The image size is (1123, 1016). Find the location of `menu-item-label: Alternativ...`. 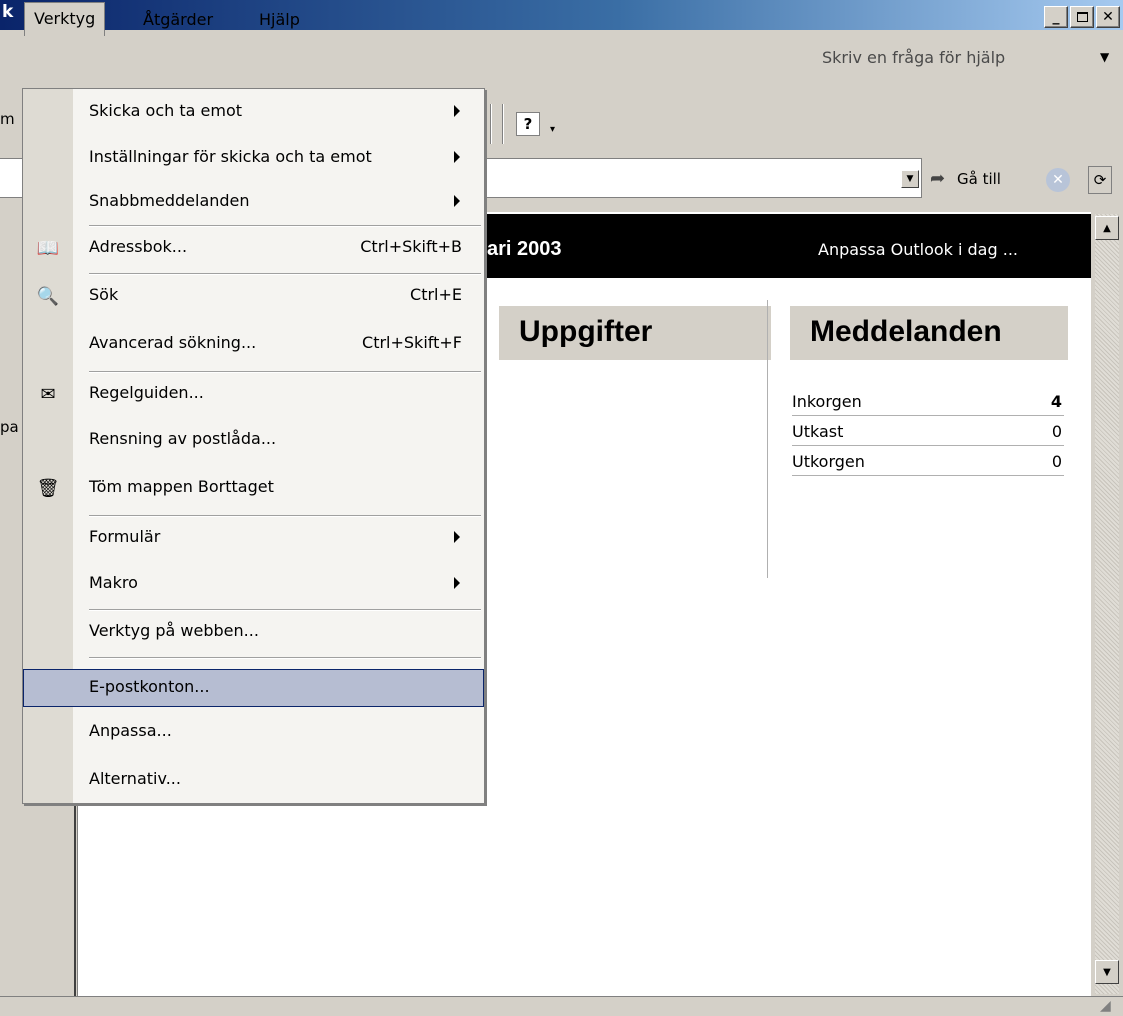

menu-item-label: Alternativ... is located at coordinates (135, 778).